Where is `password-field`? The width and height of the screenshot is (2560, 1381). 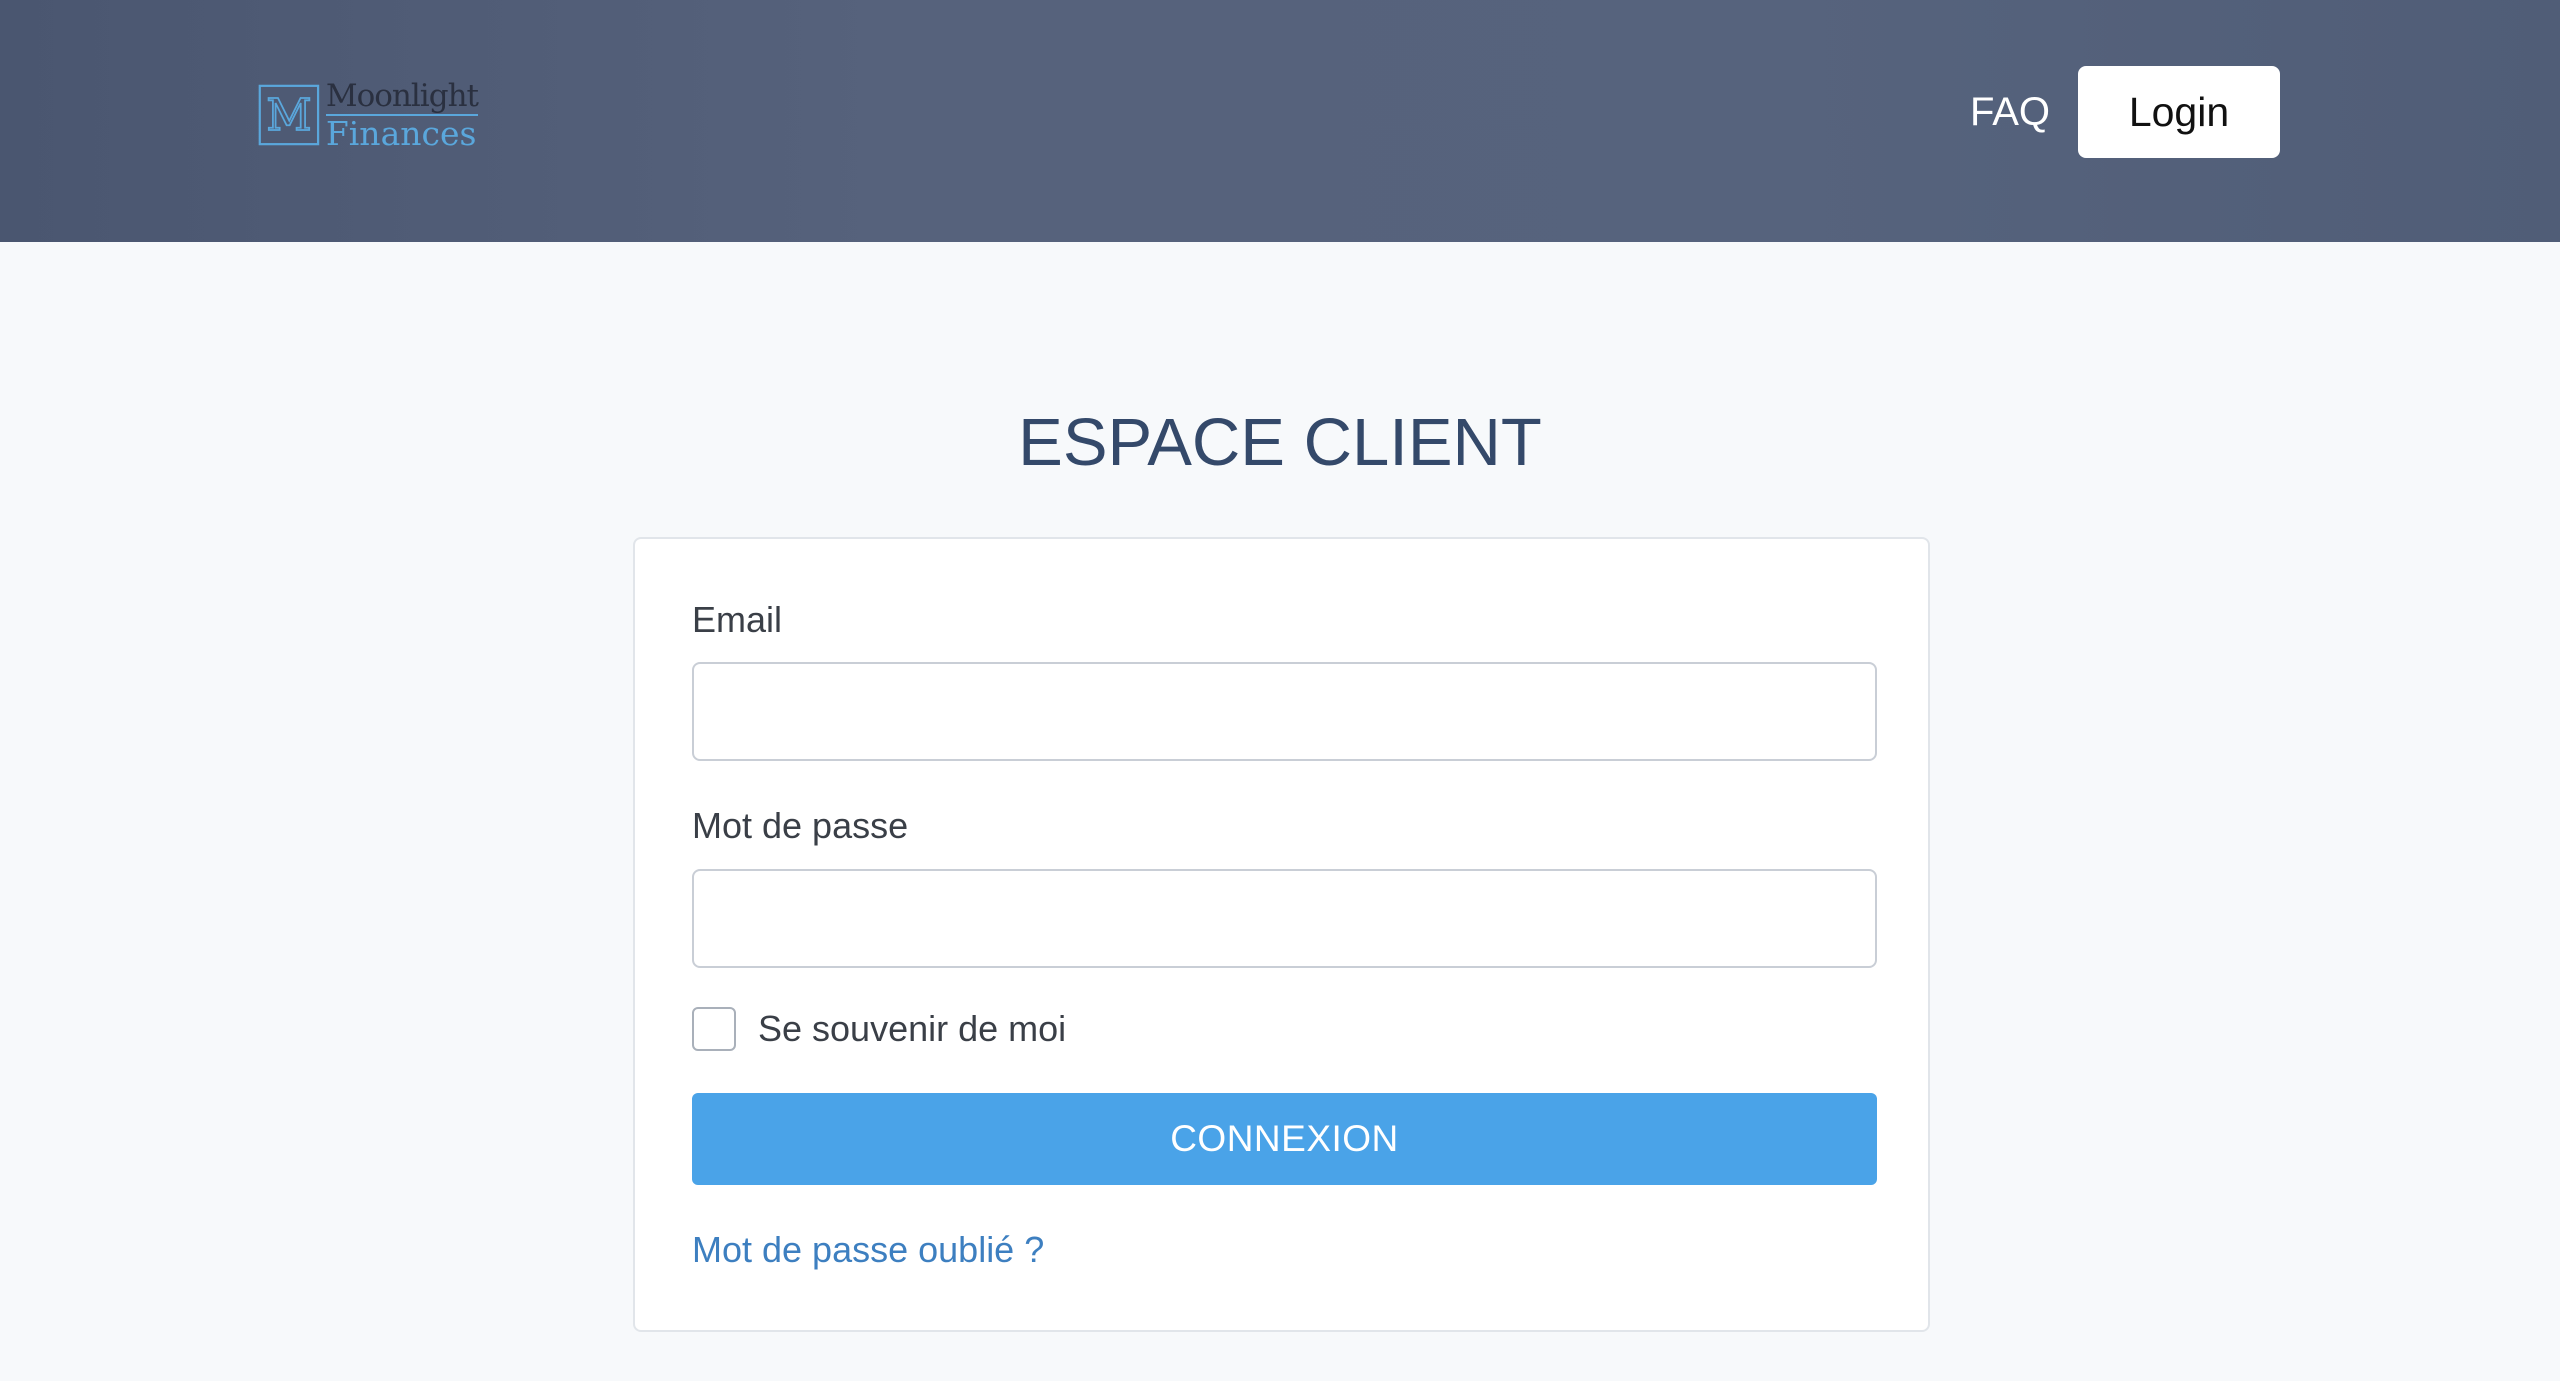
password-field is located at coordinates (1284, 918).